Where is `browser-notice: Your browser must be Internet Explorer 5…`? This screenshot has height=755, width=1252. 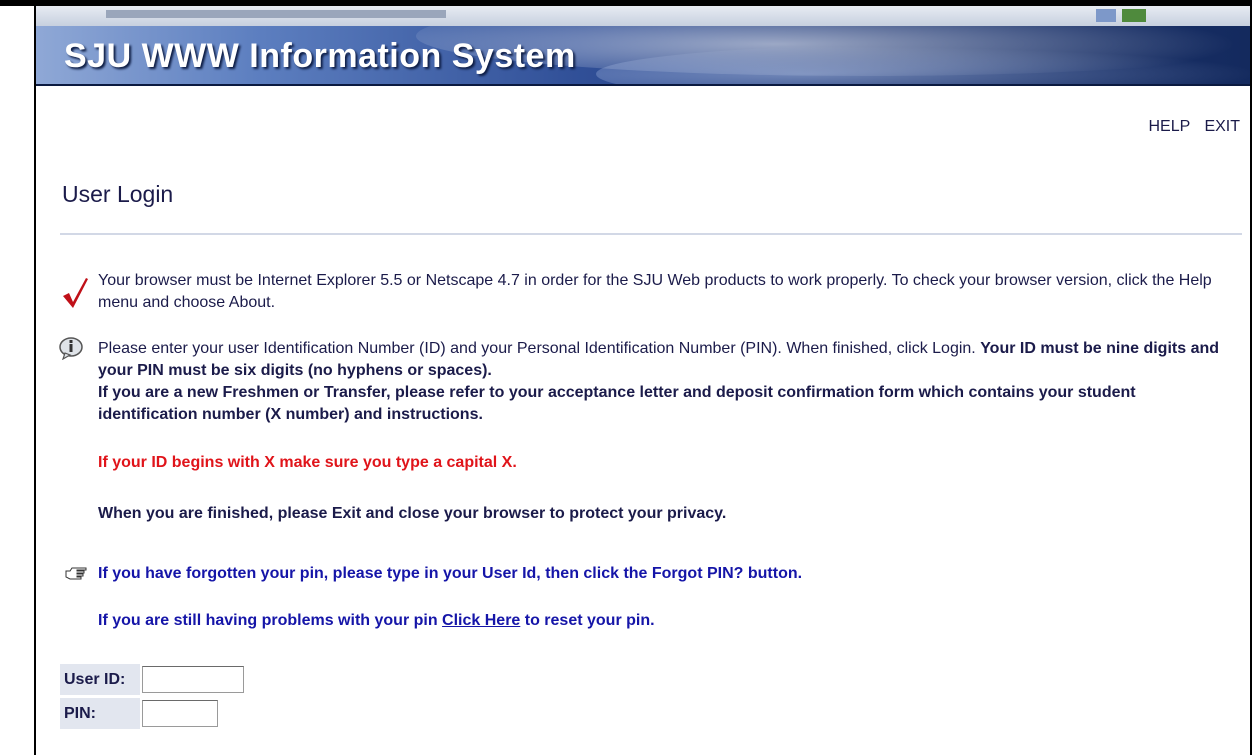
browser-notice: Your browser must be Internet Explorer 5… is located at coordinates (649, 295).